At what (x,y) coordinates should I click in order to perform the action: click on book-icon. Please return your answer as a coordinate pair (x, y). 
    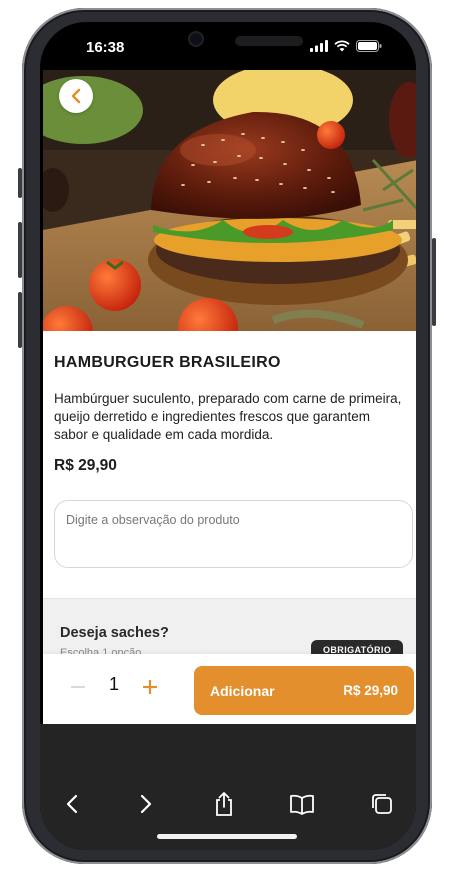
    Looking at the image, I should click on (302, 804).